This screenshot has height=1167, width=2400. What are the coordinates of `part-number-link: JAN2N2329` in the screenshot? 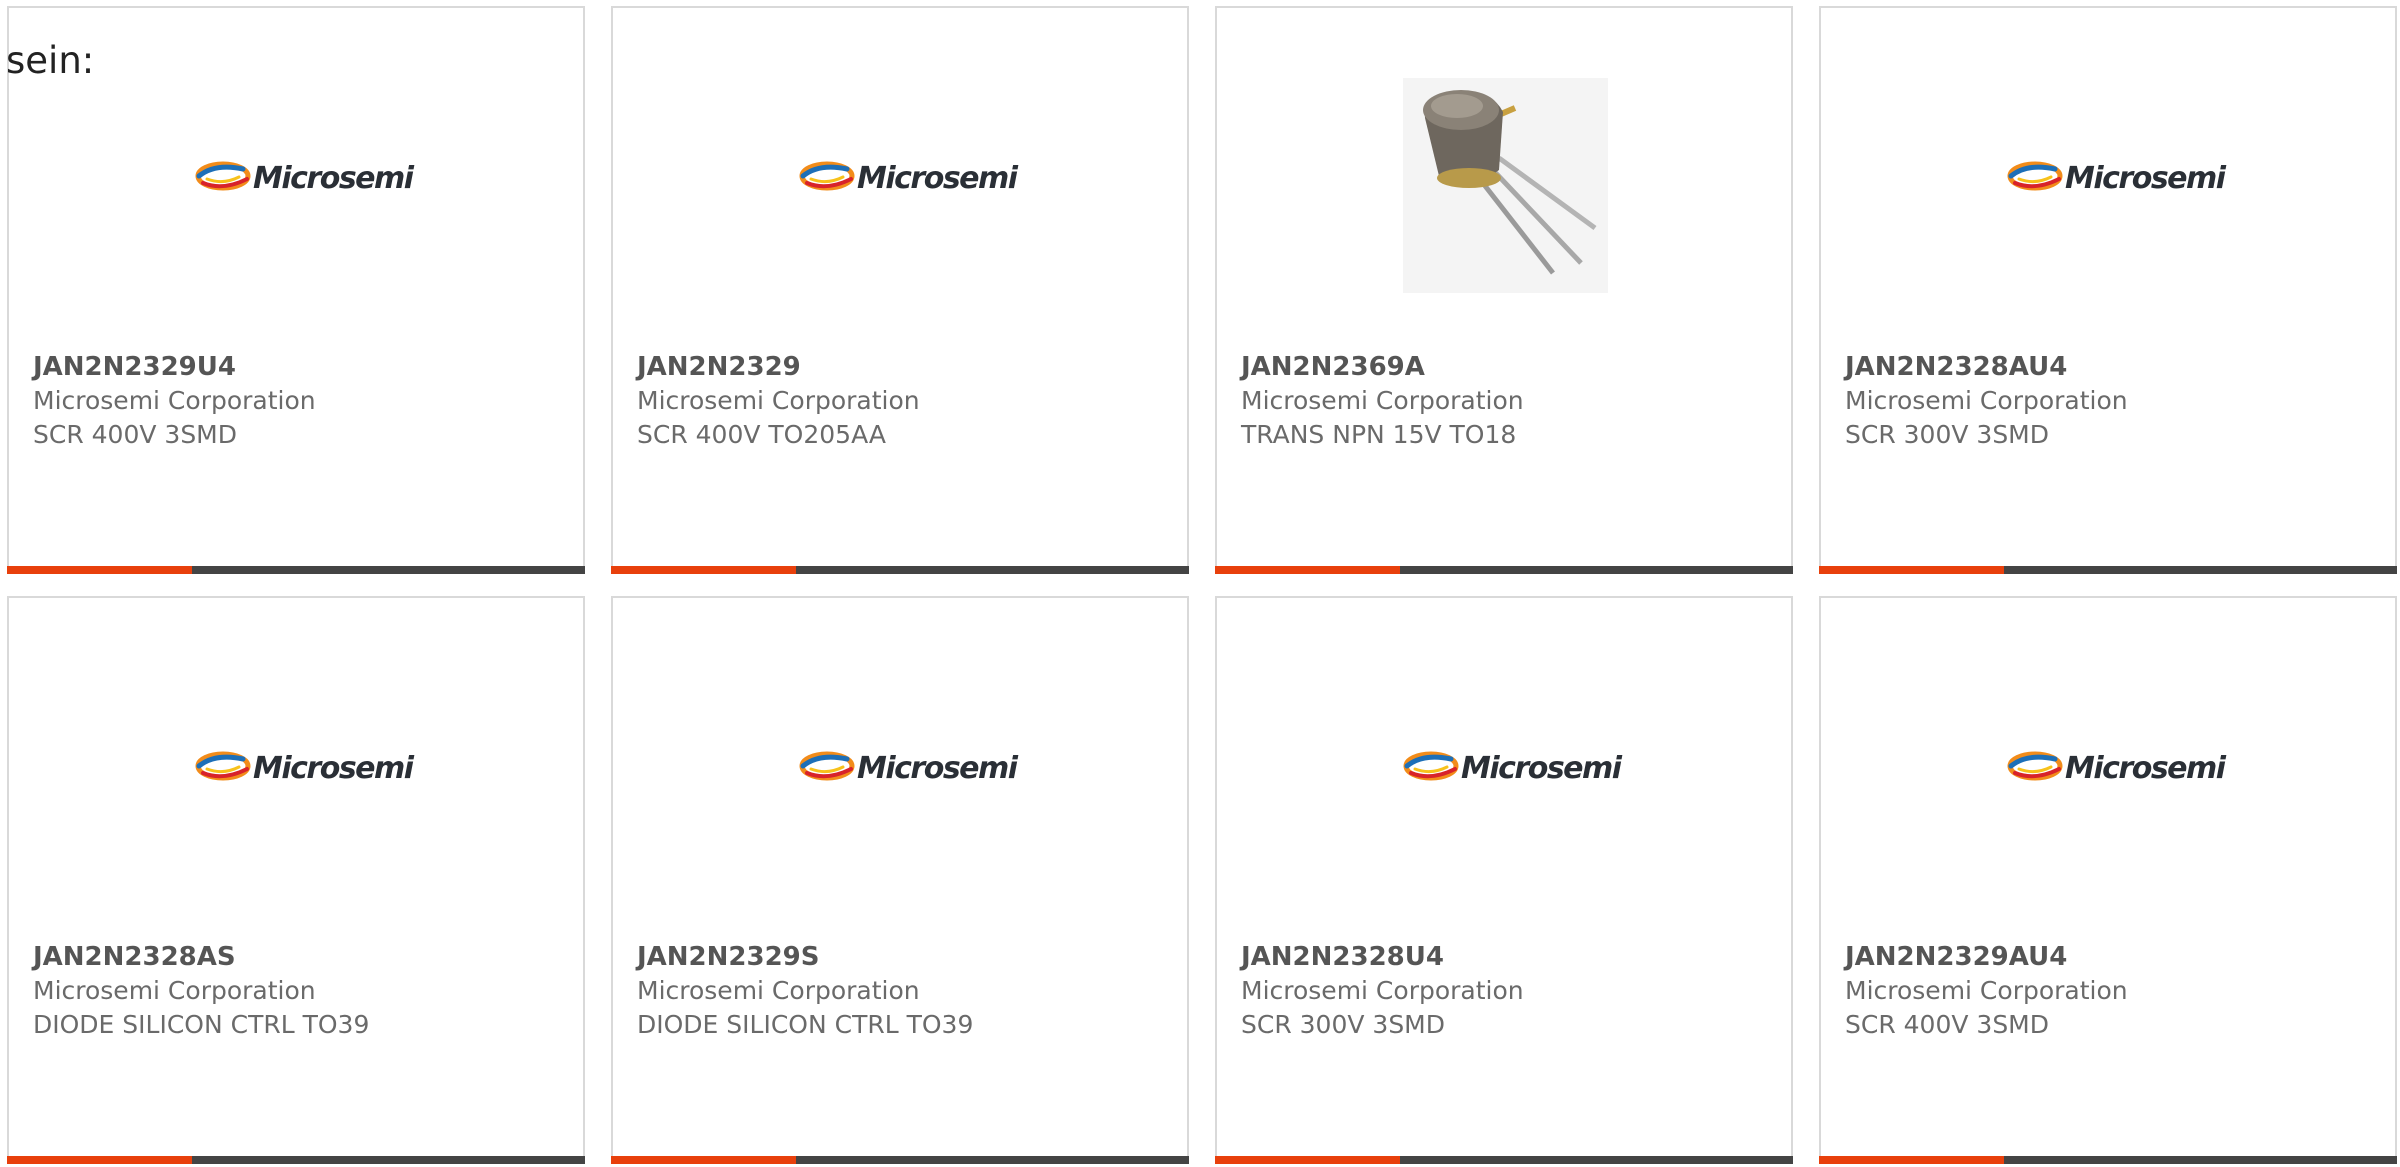 It's located at (902, 367).